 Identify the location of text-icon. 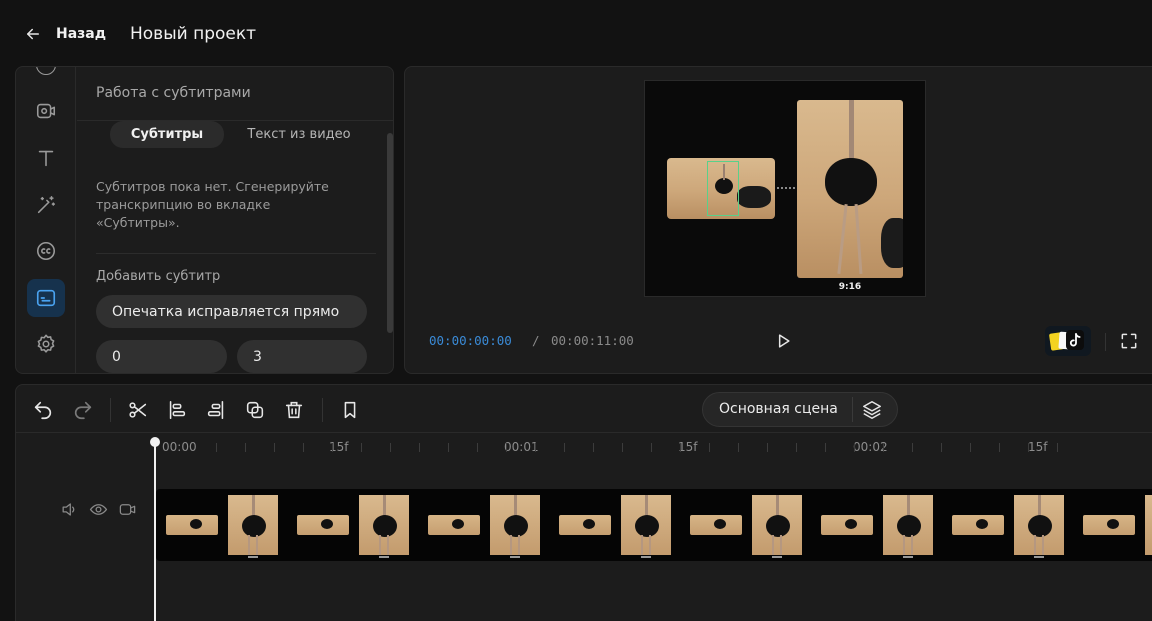
(46, 158).